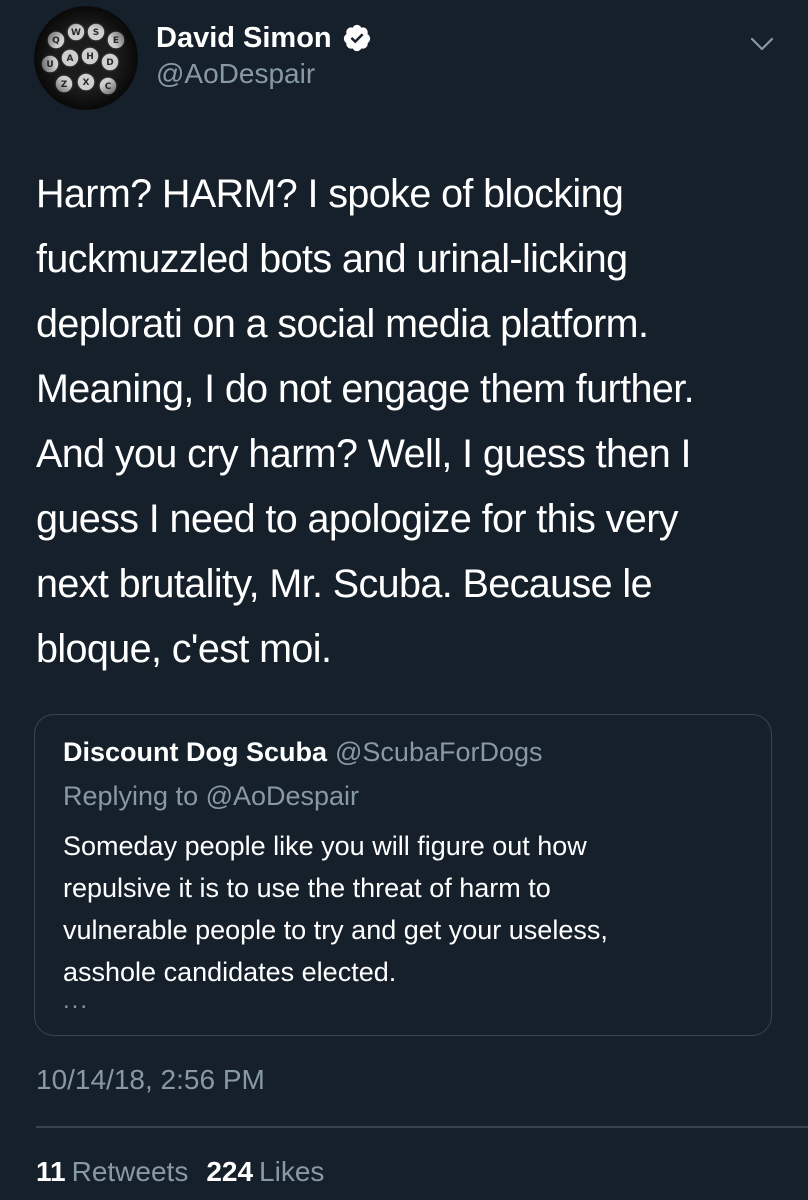 The width and height of the screenshot is (808, 1200). What do you see at coordinates (422, 1127) in the screenshot?
I see `stats-divider` at bounding box center [422, 1127].